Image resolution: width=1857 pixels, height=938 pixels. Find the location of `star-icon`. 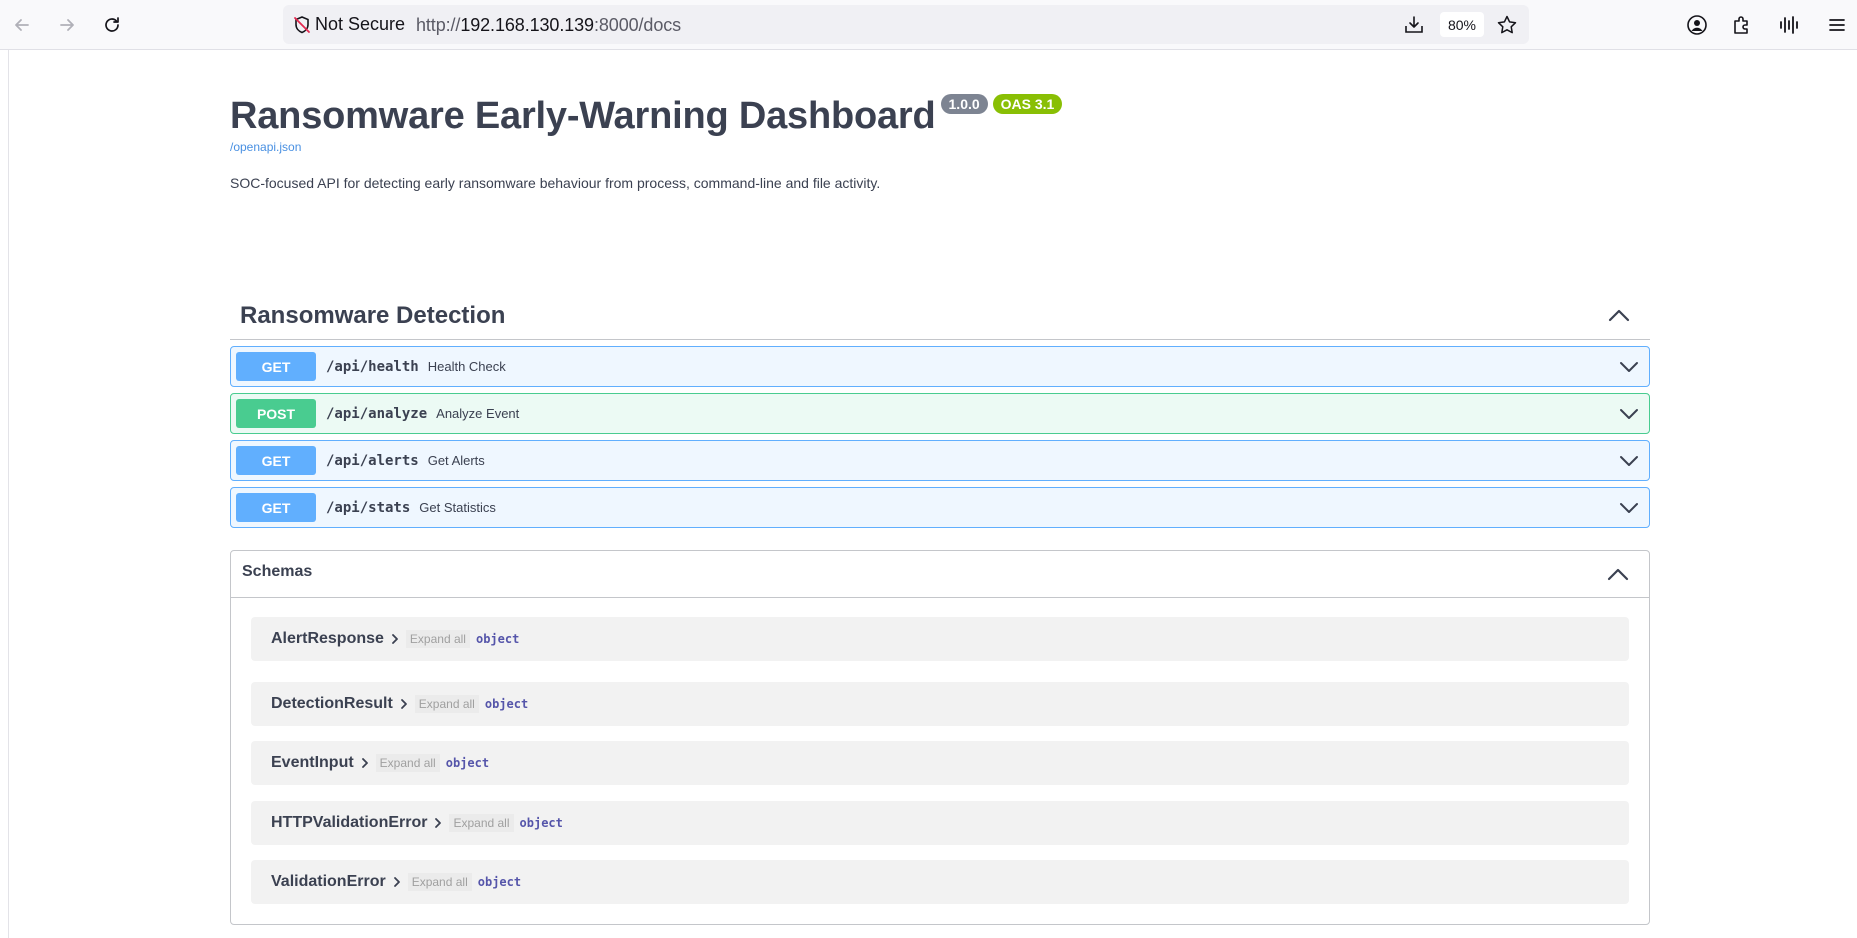

star-icon is located at coordinates (1507, 25).